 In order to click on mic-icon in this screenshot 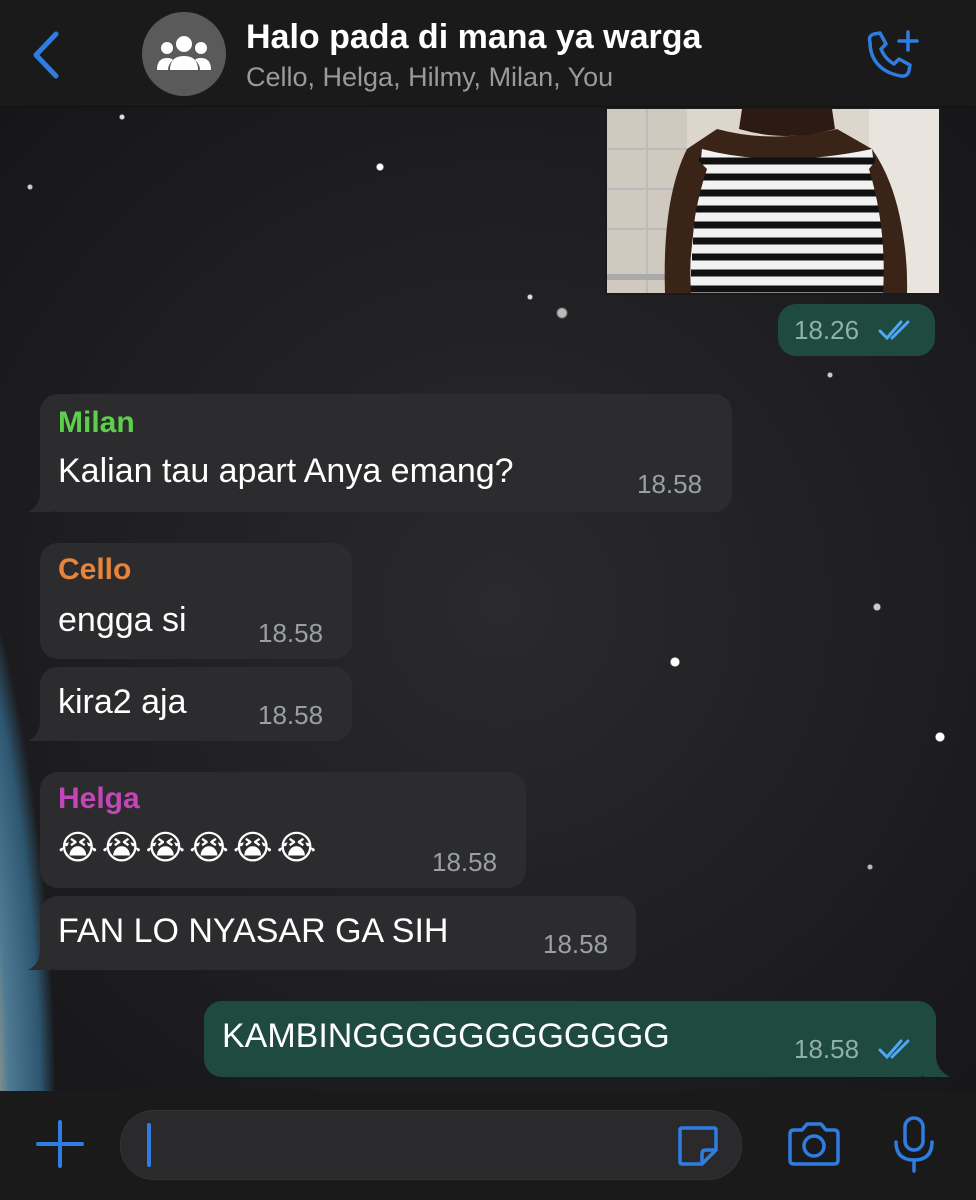, I will do `click(914, 1145)`.